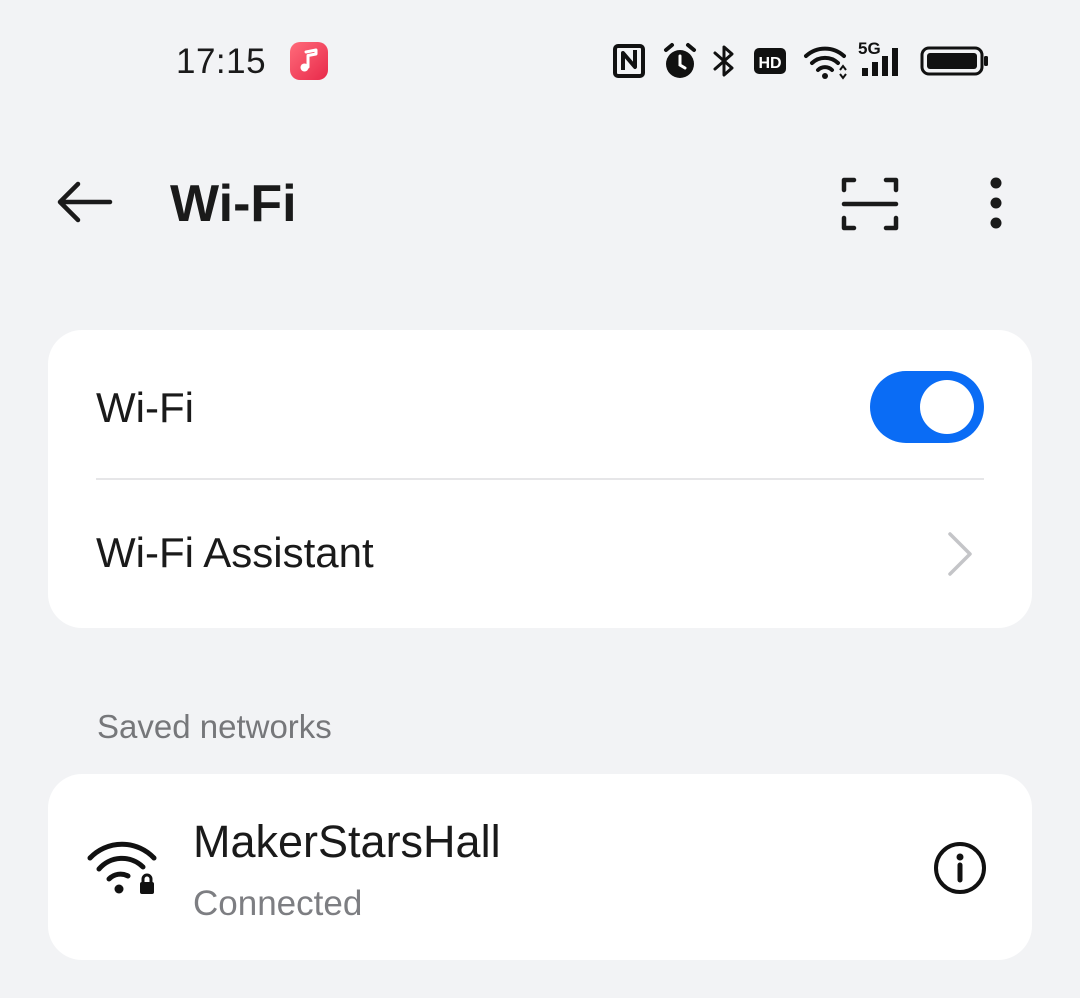 The image size is (1080, 998). Describe the element at coordinates (145, 407) in the screenshot. I see `wifi-label: Wi-Fi` at that location.